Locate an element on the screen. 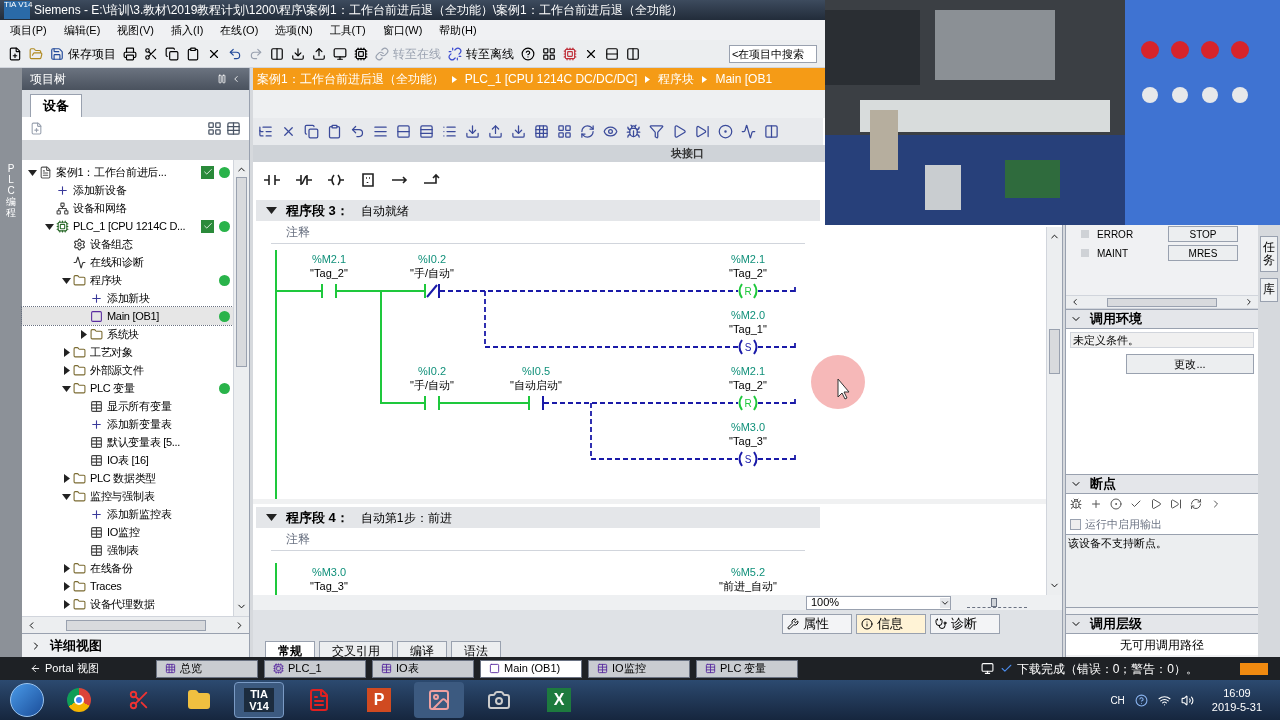 The image size is (1280, 720). menu-item: 视图(V) is located at coordinates (135, 30).